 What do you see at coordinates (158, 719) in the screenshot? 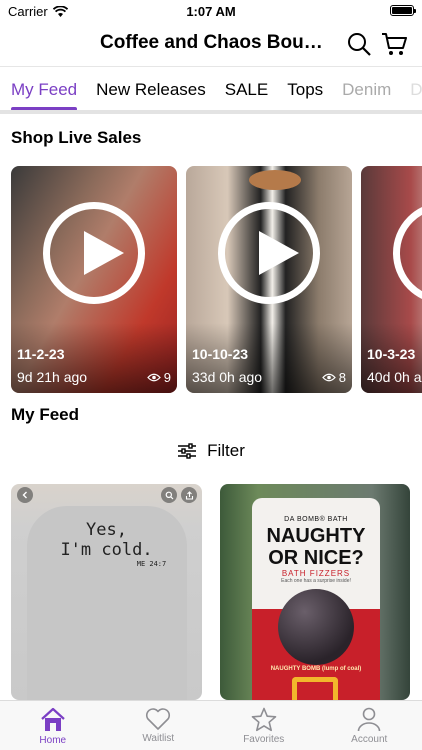
I see `heart-icon` at bounding box center [158, 719].